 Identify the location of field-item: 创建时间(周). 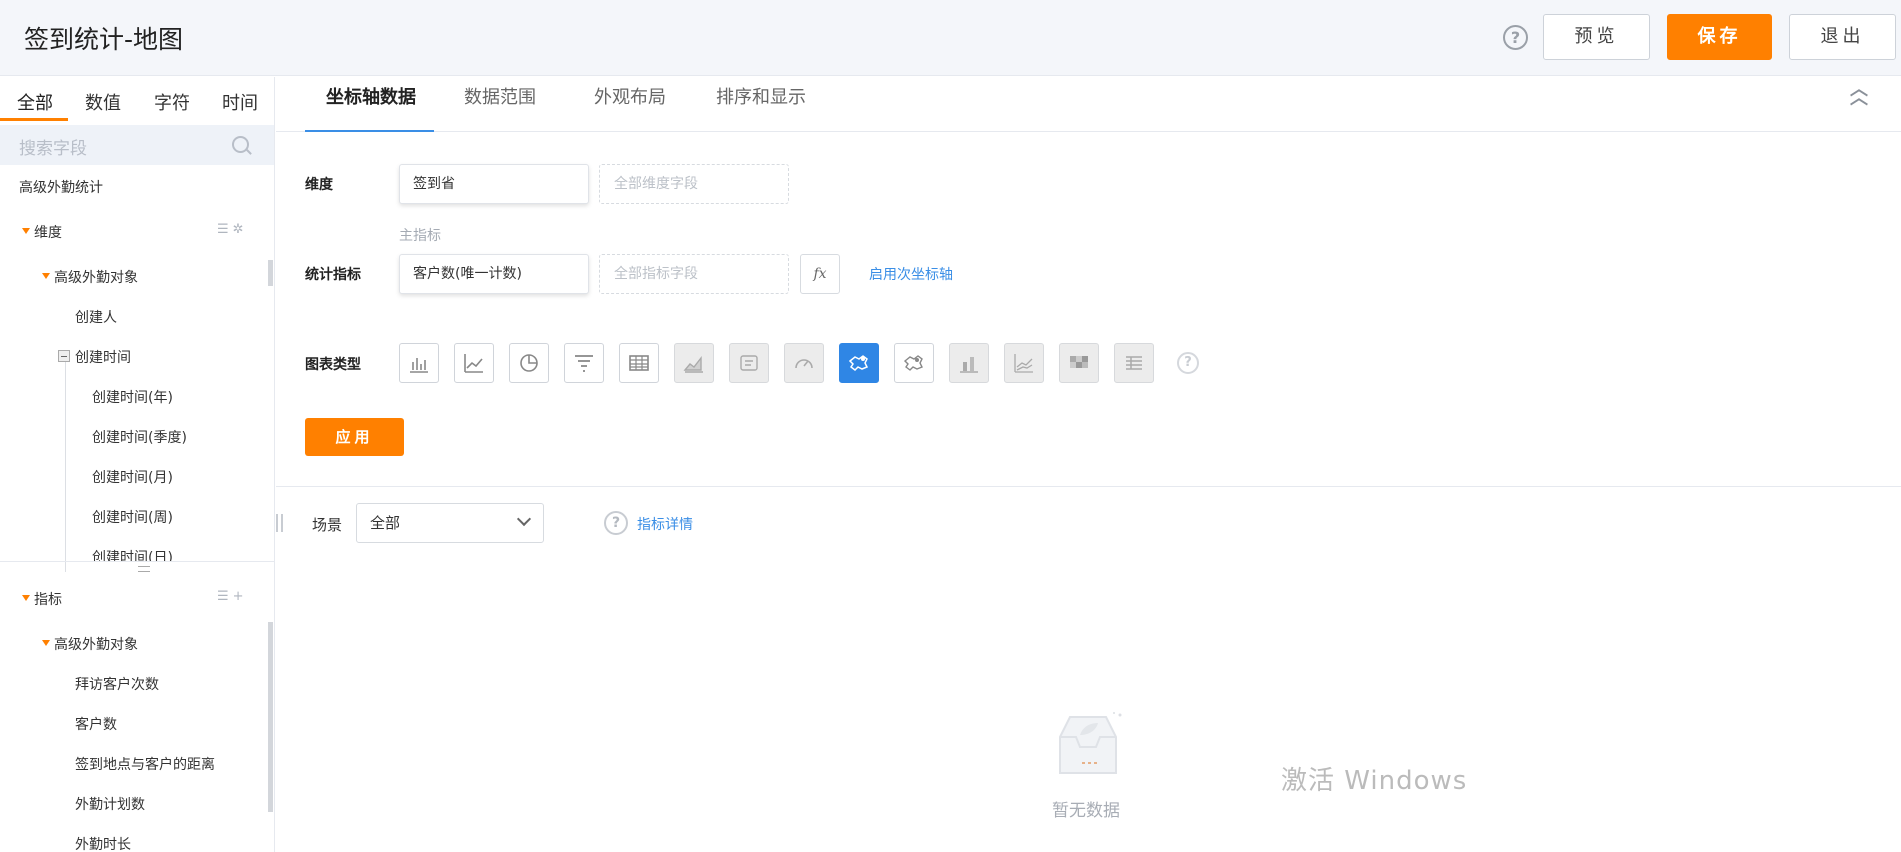
(132, 517).